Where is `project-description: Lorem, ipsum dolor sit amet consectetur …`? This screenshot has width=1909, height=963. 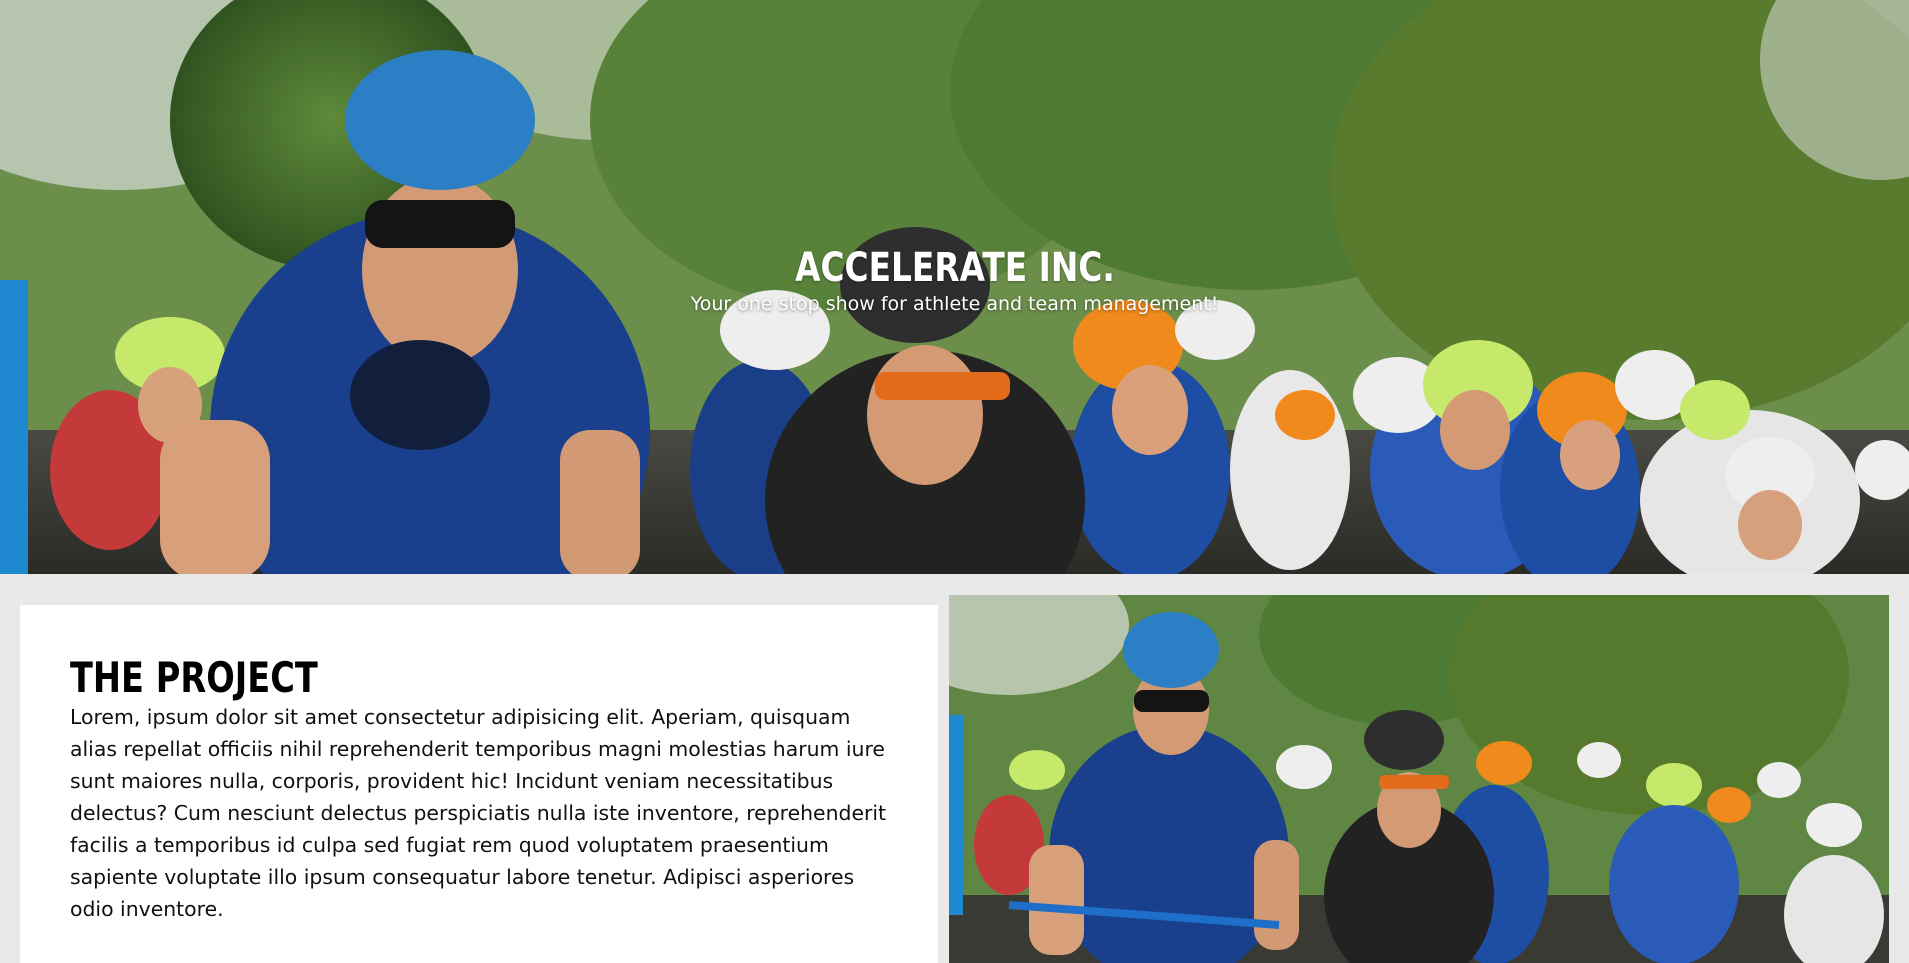 project-description: Lorem, ipsum dolor sit amet consectetur … is located at coordinates (478, 813).